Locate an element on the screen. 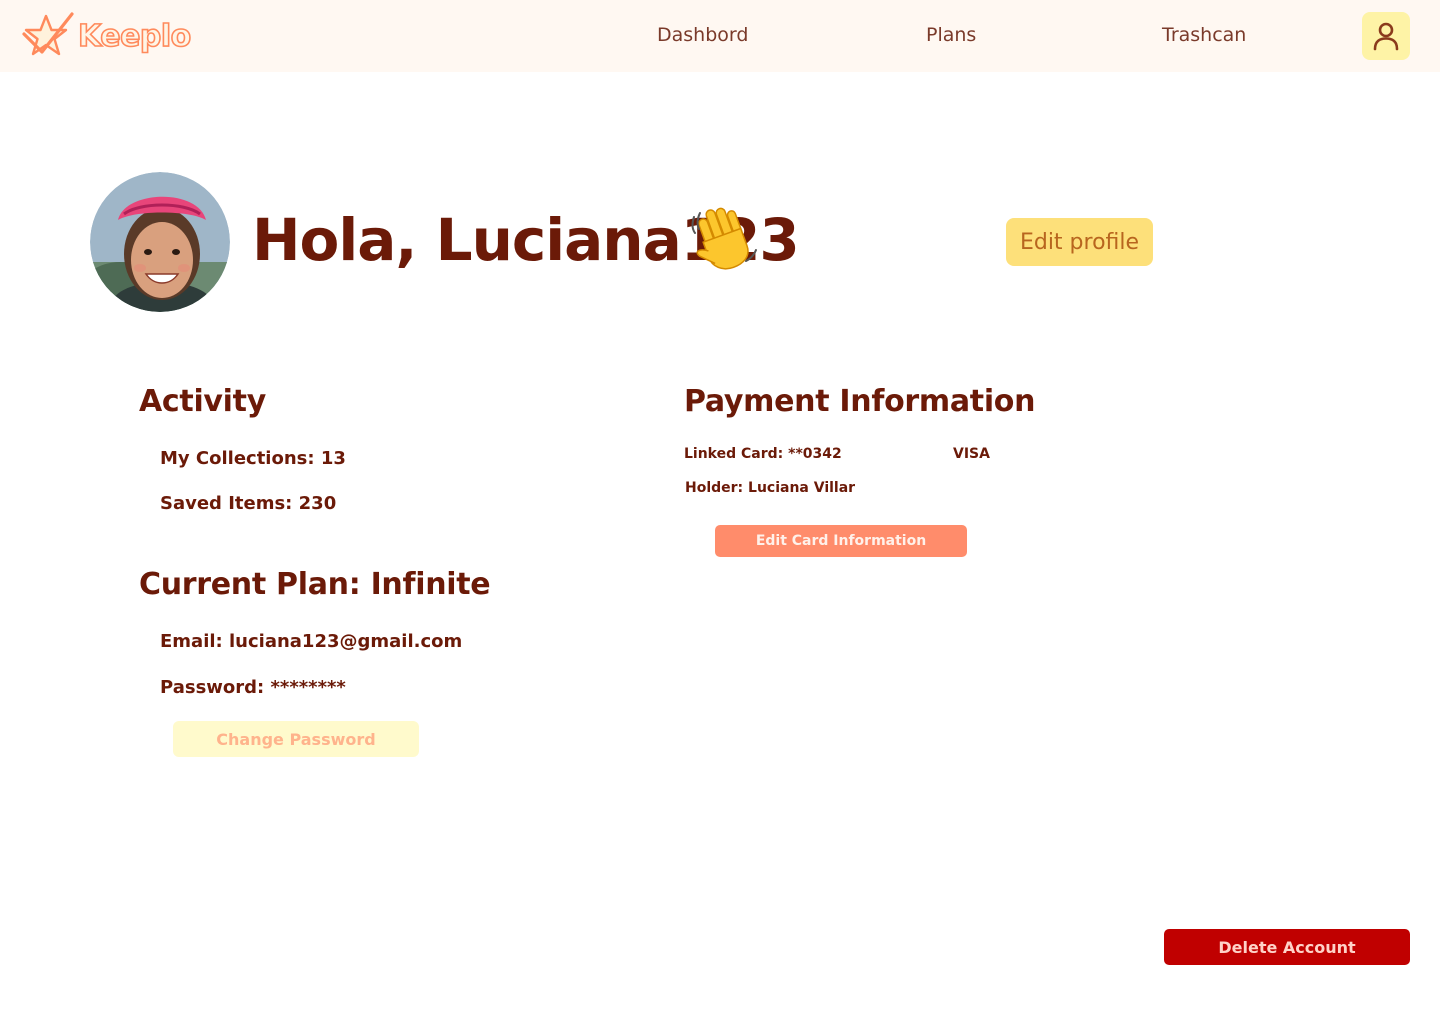 The width and height of the screenshot is (1440, 1024). profile-button is located at coordinates (1386, 36).